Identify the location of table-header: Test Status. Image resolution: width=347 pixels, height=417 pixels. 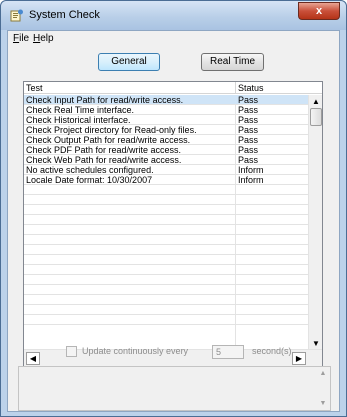
(173, 88).